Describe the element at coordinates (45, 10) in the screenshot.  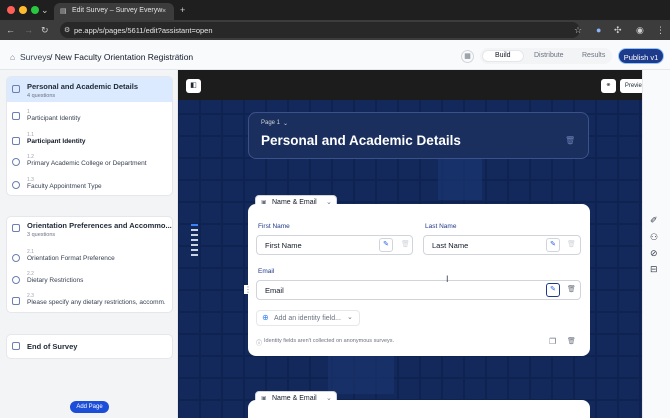
I see `tab-list-icon: ⌄` at that location.